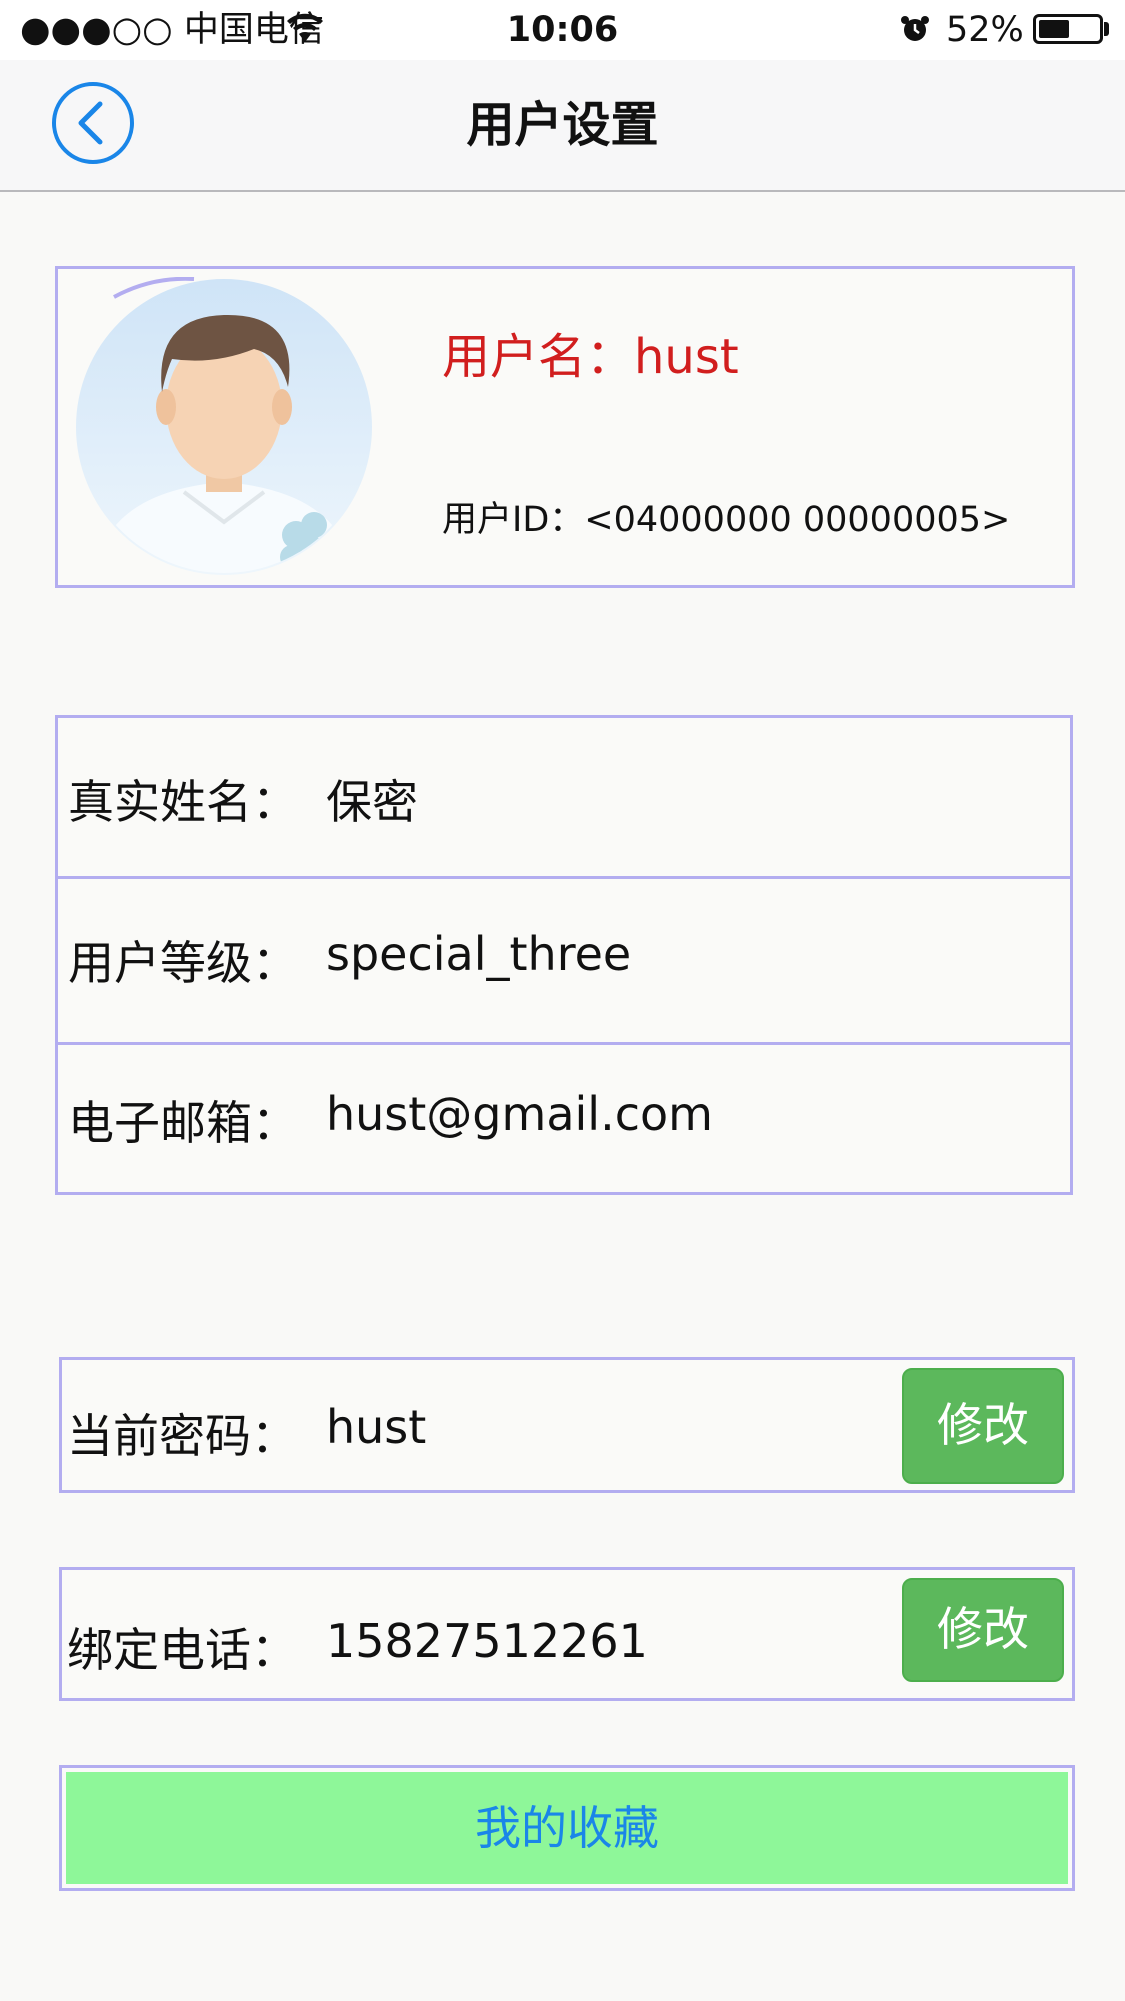 The width and height of the screenshot is (1125, 2001). What do you see at coordinates (1106, 29) in the screenshot?
I see `battery-tip` at bounding box center [1106, 29].